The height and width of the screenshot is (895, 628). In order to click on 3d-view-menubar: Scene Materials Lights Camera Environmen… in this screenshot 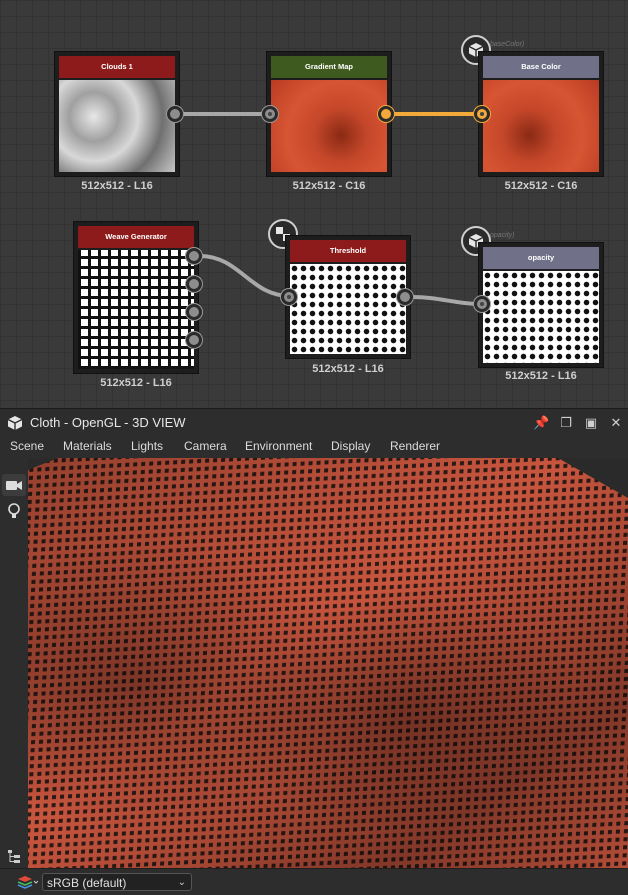, I will do `click(314, 447)`.